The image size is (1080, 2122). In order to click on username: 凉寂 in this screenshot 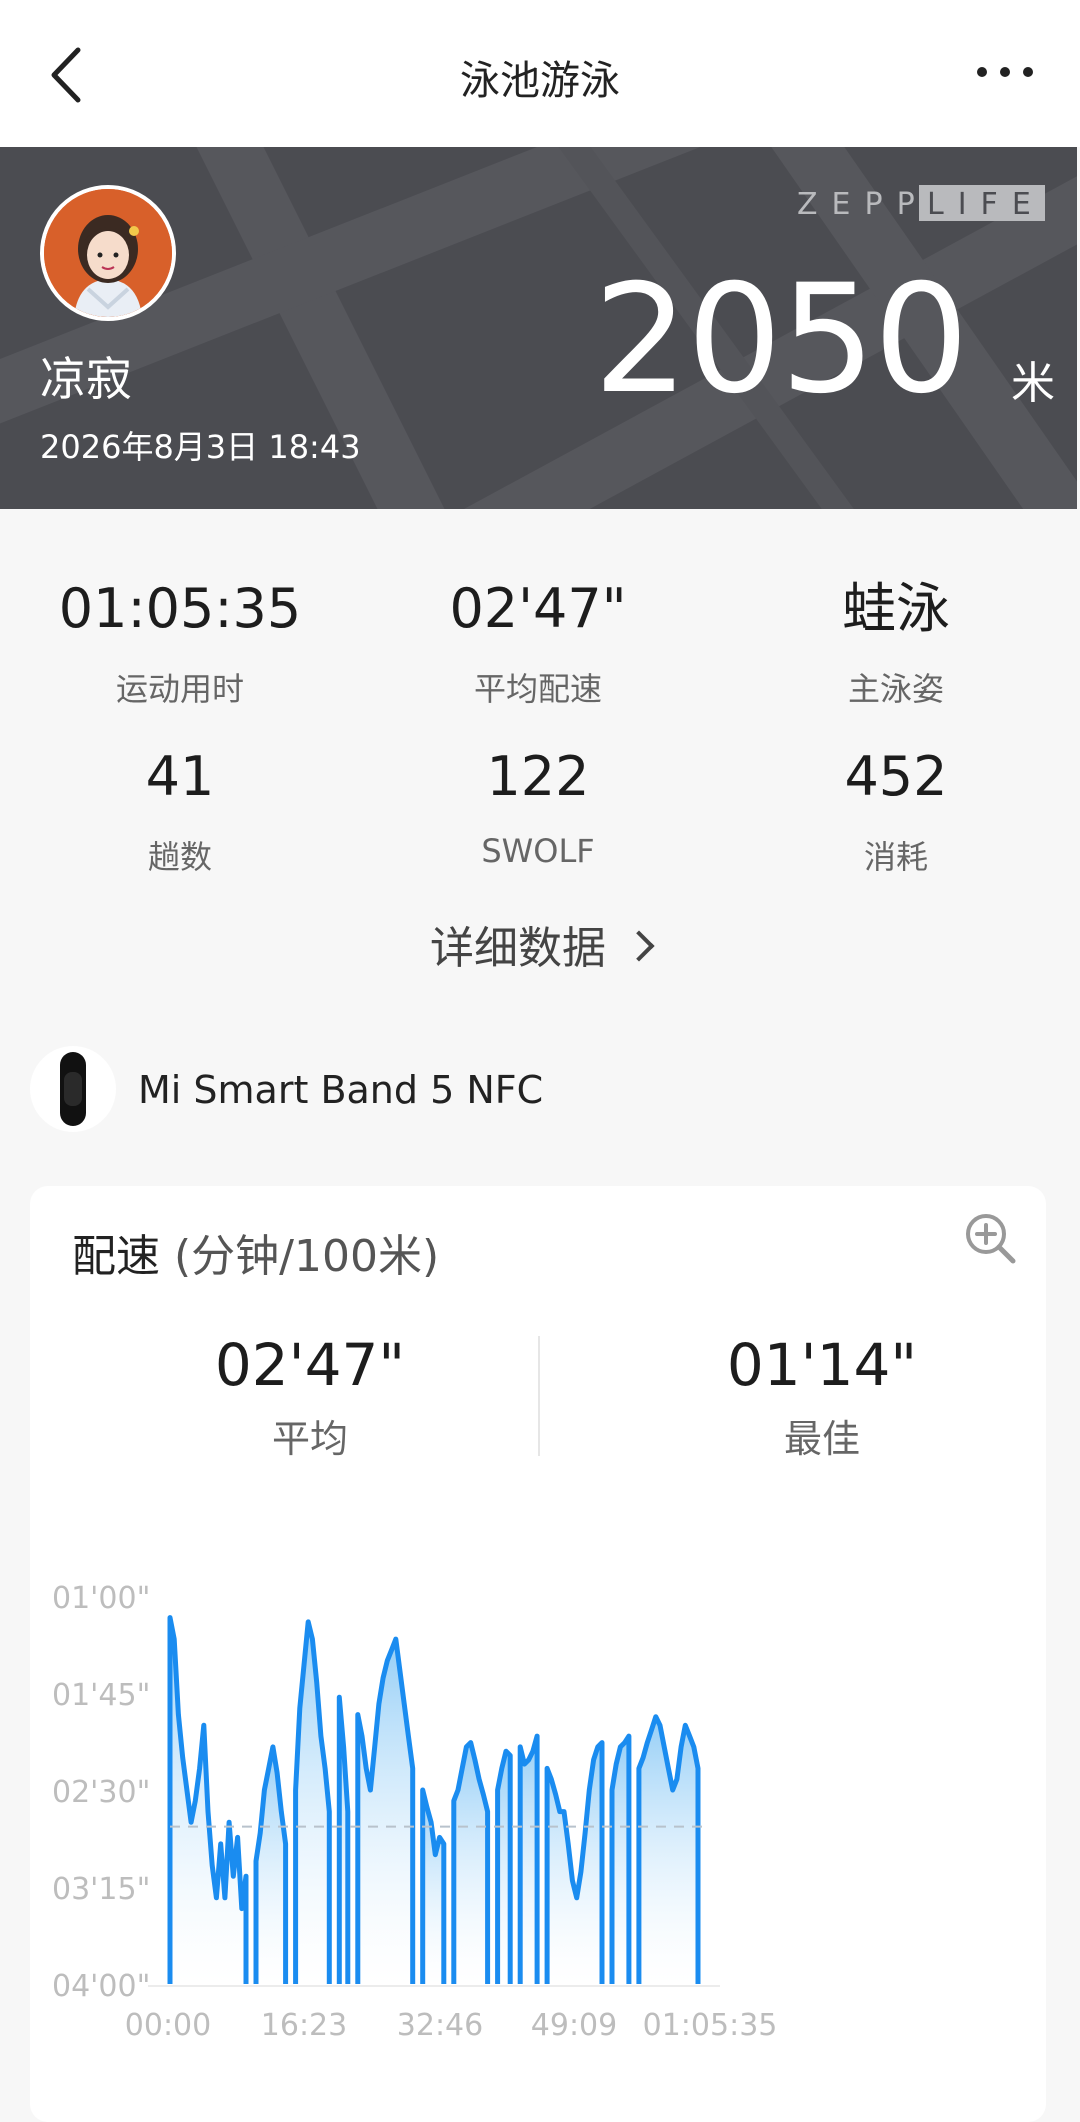, I will do `click(86, 379)`.